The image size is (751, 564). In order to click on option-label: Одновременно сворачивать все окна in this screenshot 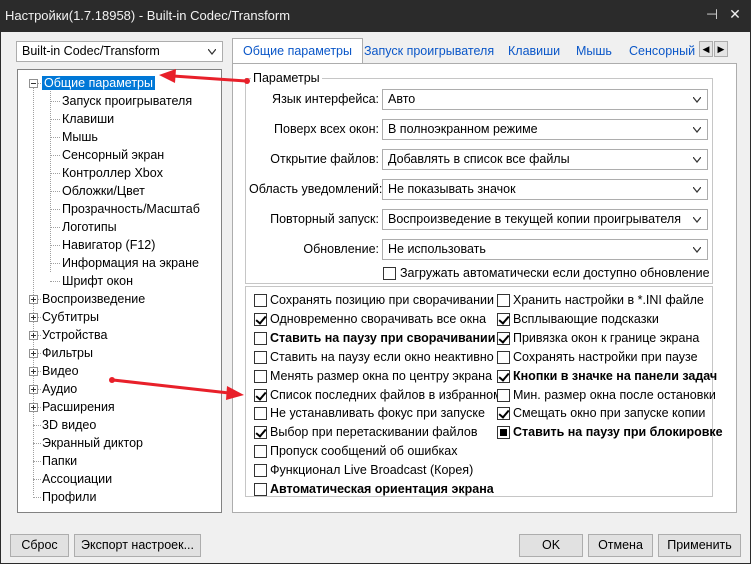, I will do `click(378, 319)`.